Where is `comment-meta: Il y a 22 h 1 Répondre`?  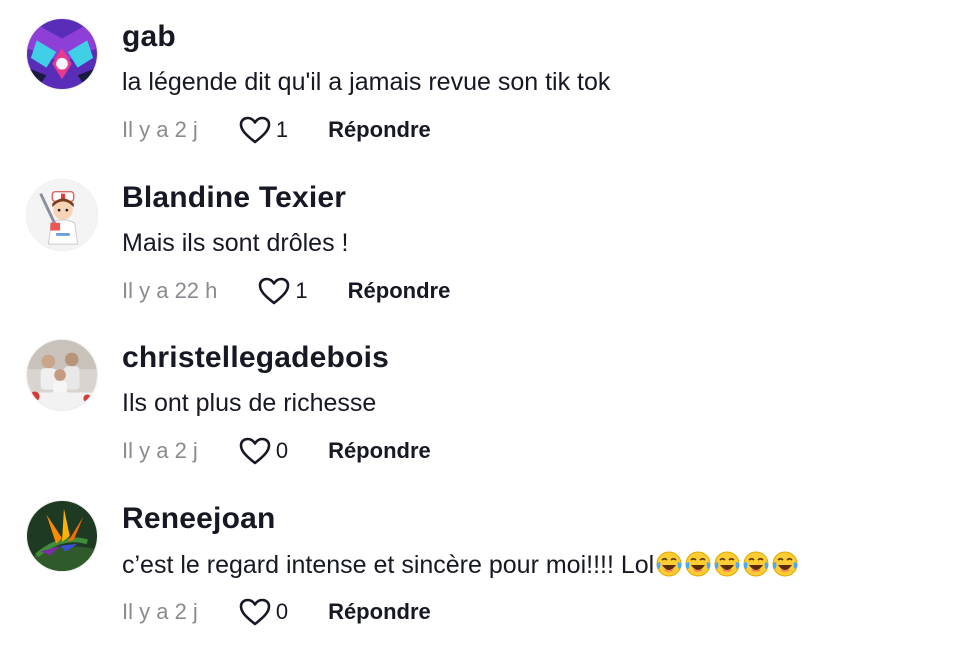
comment-meta: Il y a 22 h 1 Répondre is located at coordinates (286, 291).